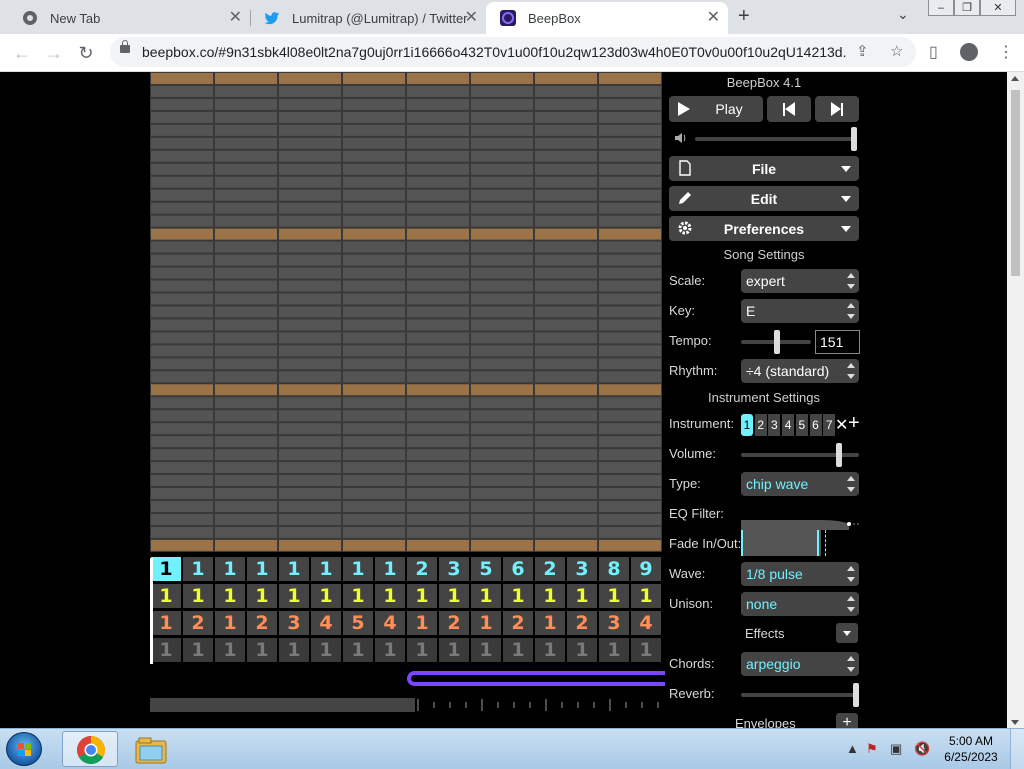 Image resolution: width=1024 pixels, height=769 pixels. What do you see at coordinates (800, 664) in the screenshot?
I see `chords-select: arpeggio` at bounding box center [800, 664].